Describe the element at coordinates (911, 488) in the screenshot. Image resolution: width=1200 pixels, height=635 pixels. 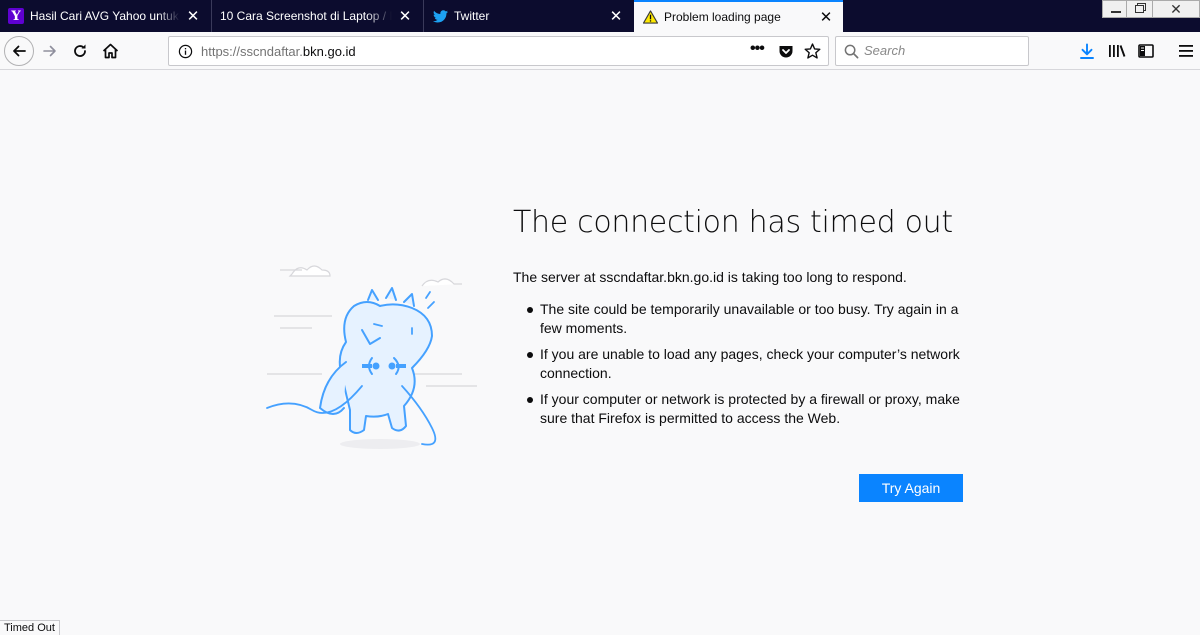
I see `try-again-button: Try Again` at that location.